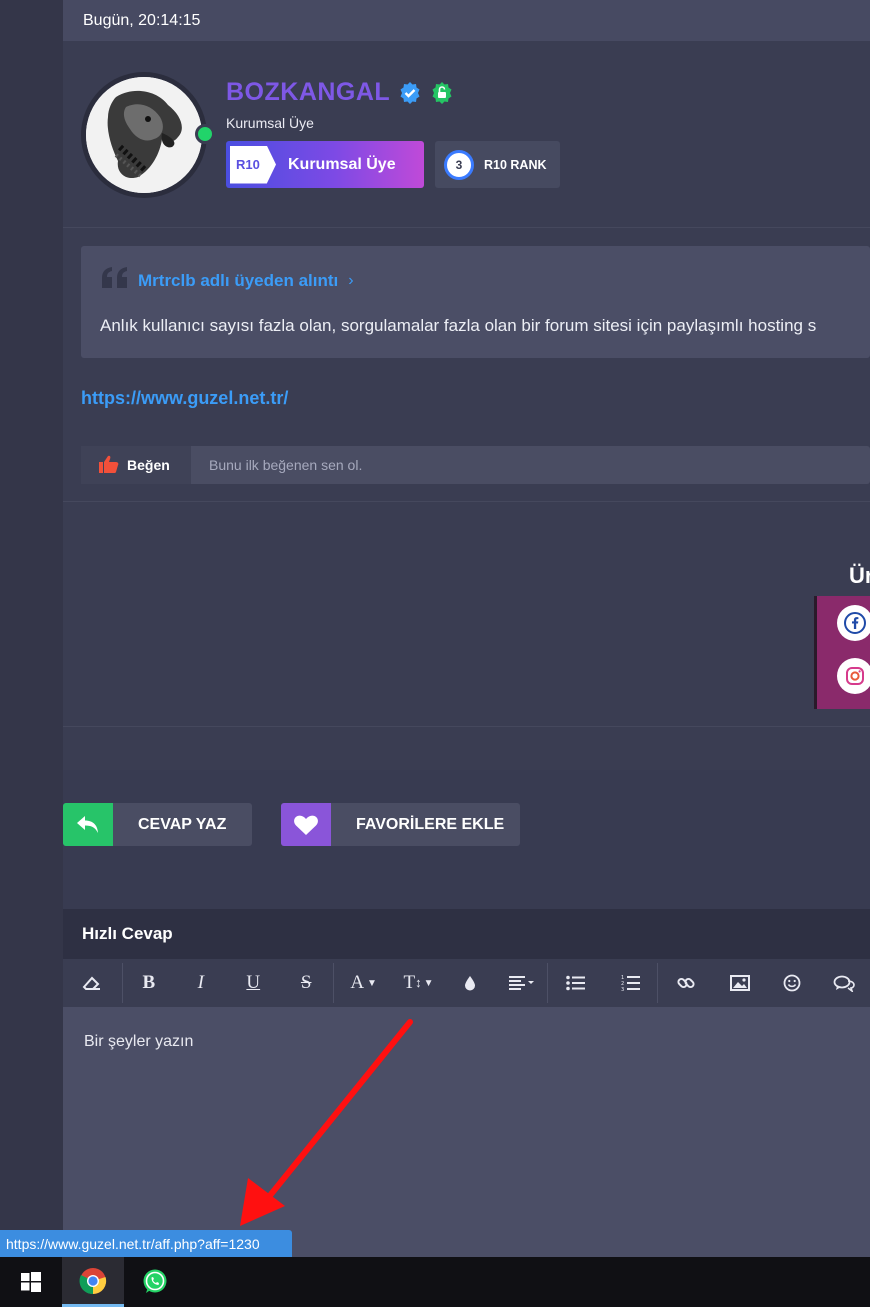 The image size is (870, 1307). What do you see at coordinates (351, 280) in the screenshot?
I see `chevron-right-icon: ›` at bounding box center [351, 280].